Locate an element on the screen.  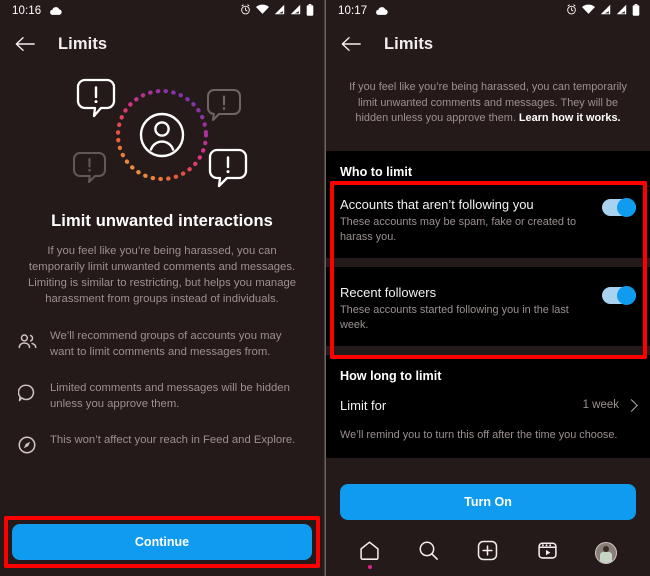
comment-icon is located at coordinates (31, 393).